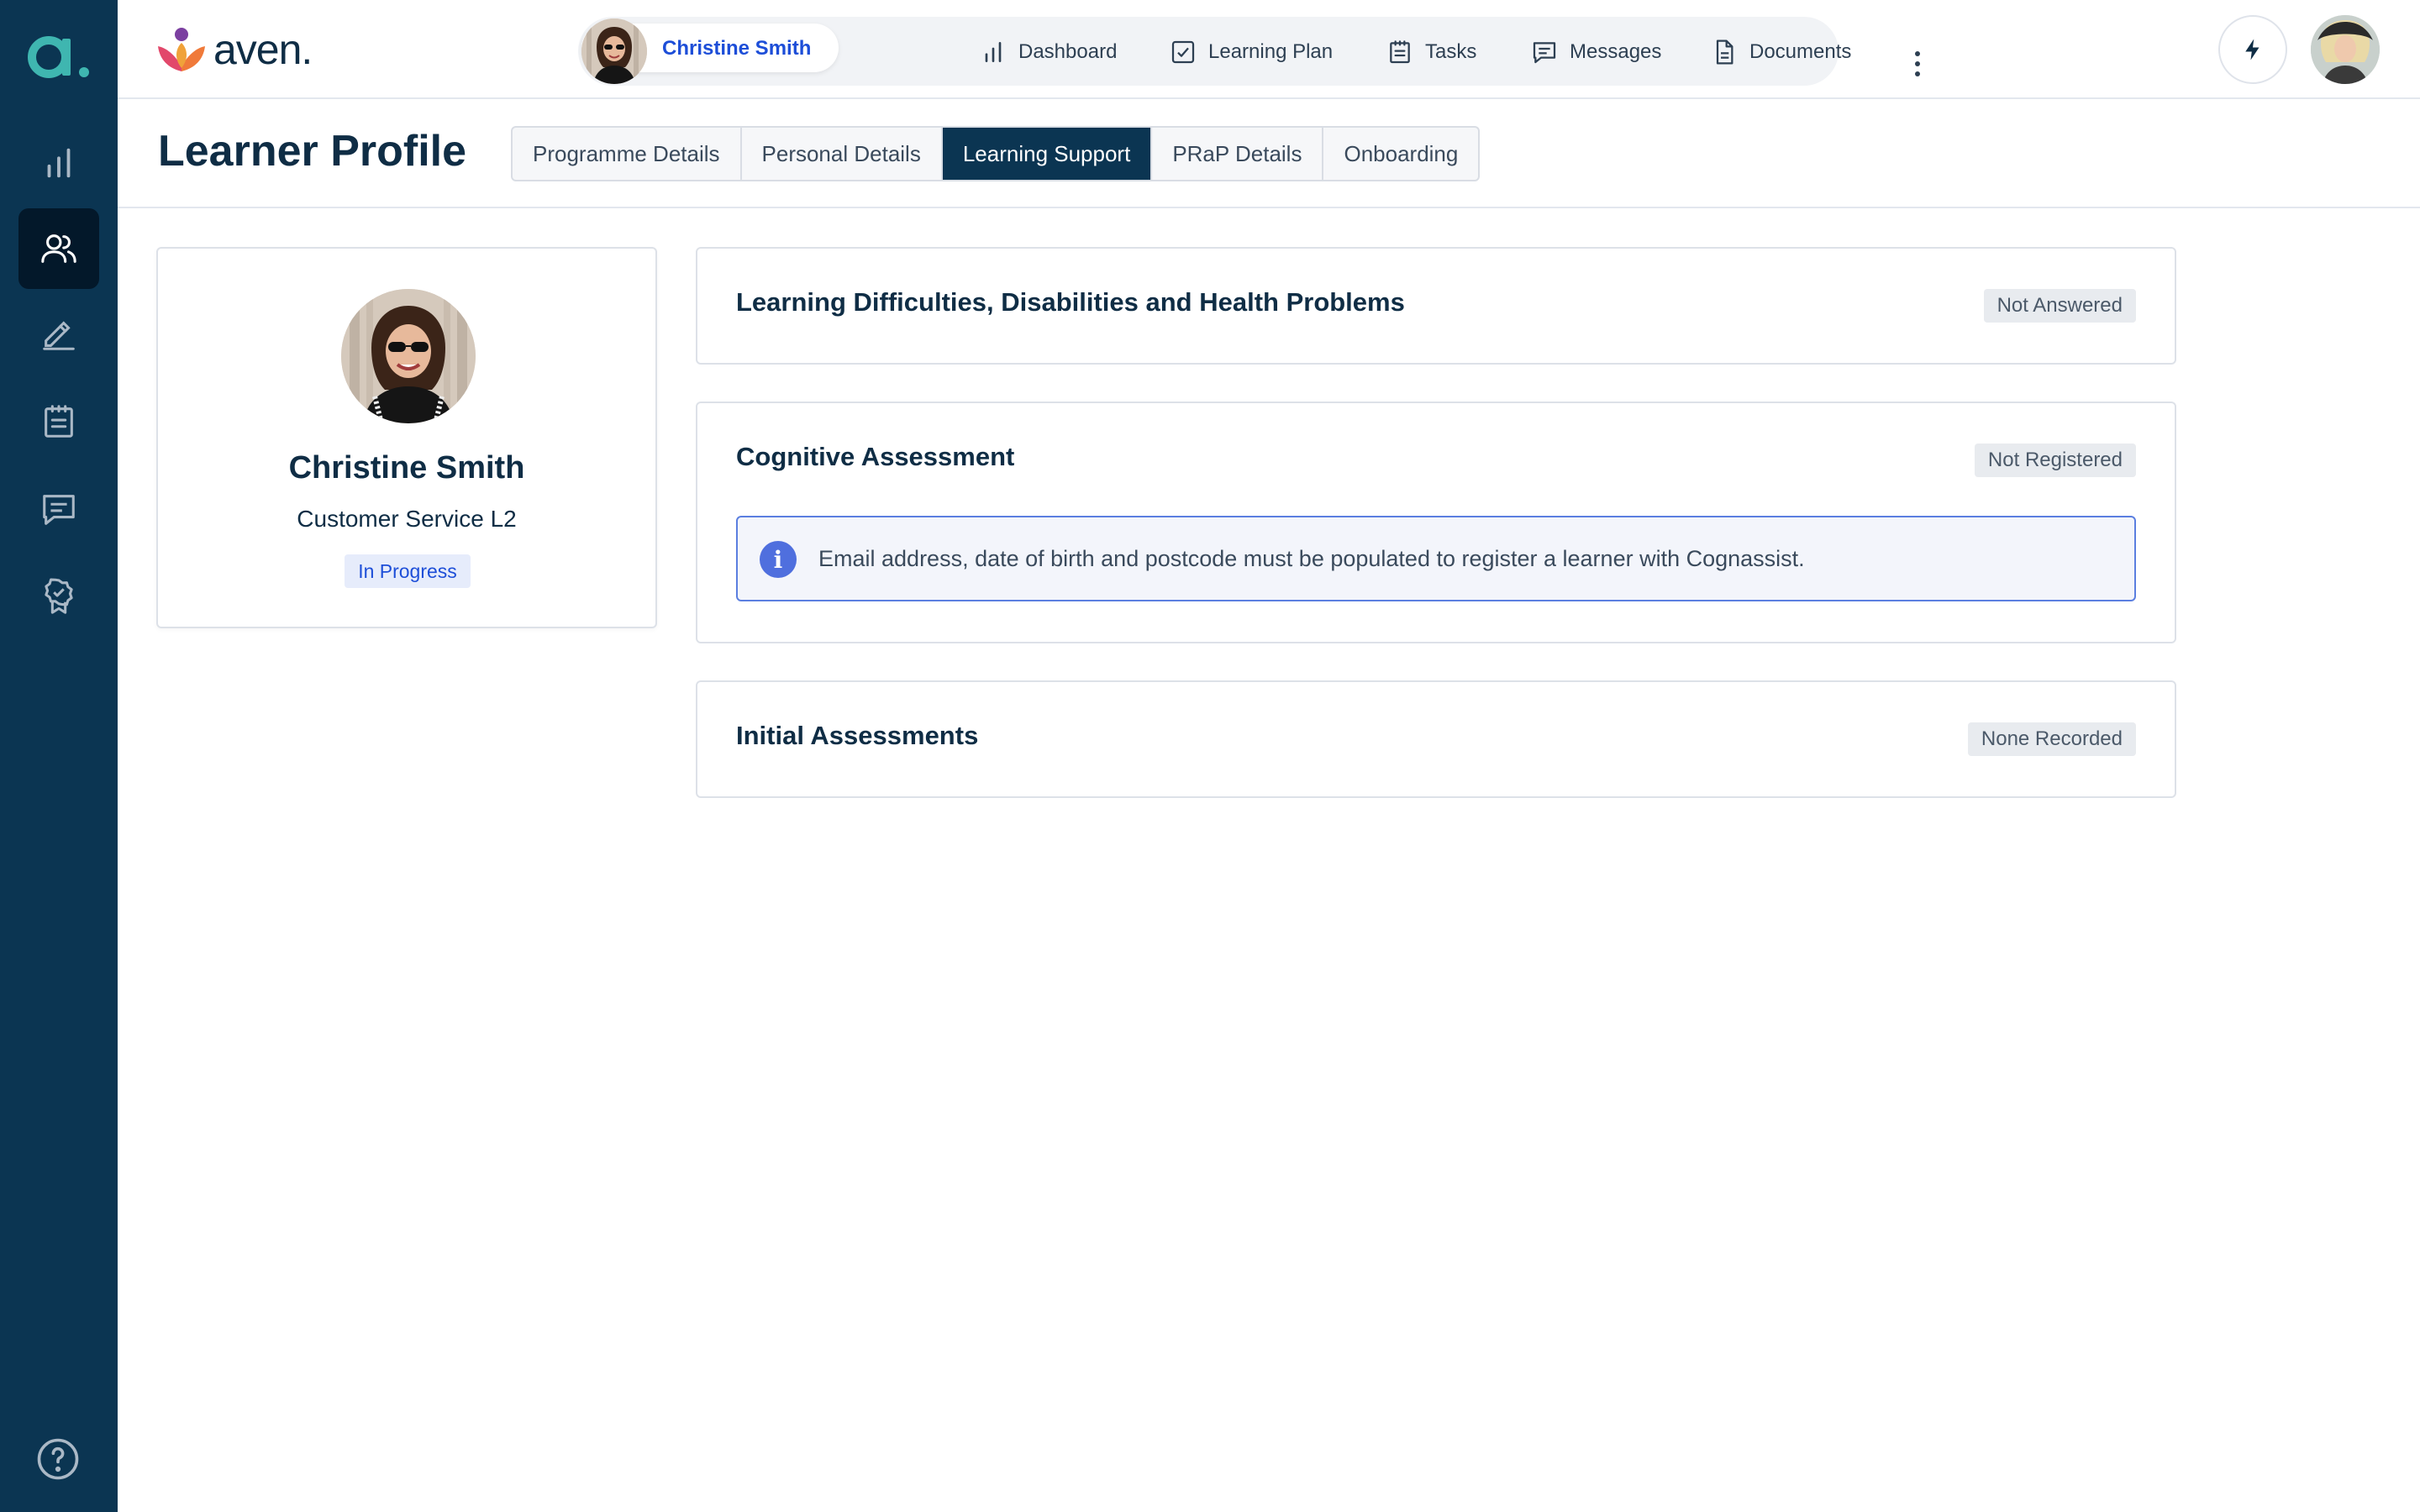 Image resolution: width=2420 pixels, height=1512 pixels. I want to click on quick-actions-button, so click(2252, 49).